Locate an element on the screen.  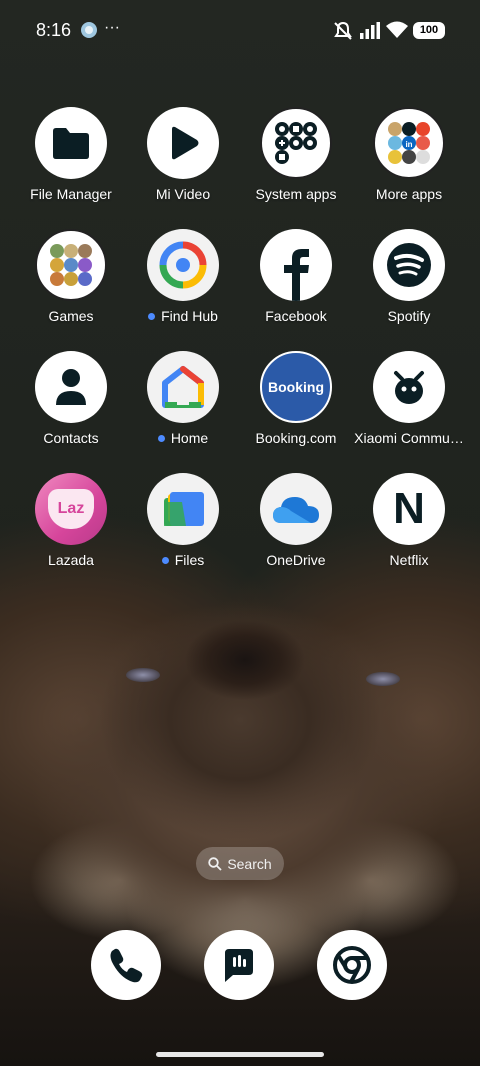
message-icon is located at coordinates (239, 965).